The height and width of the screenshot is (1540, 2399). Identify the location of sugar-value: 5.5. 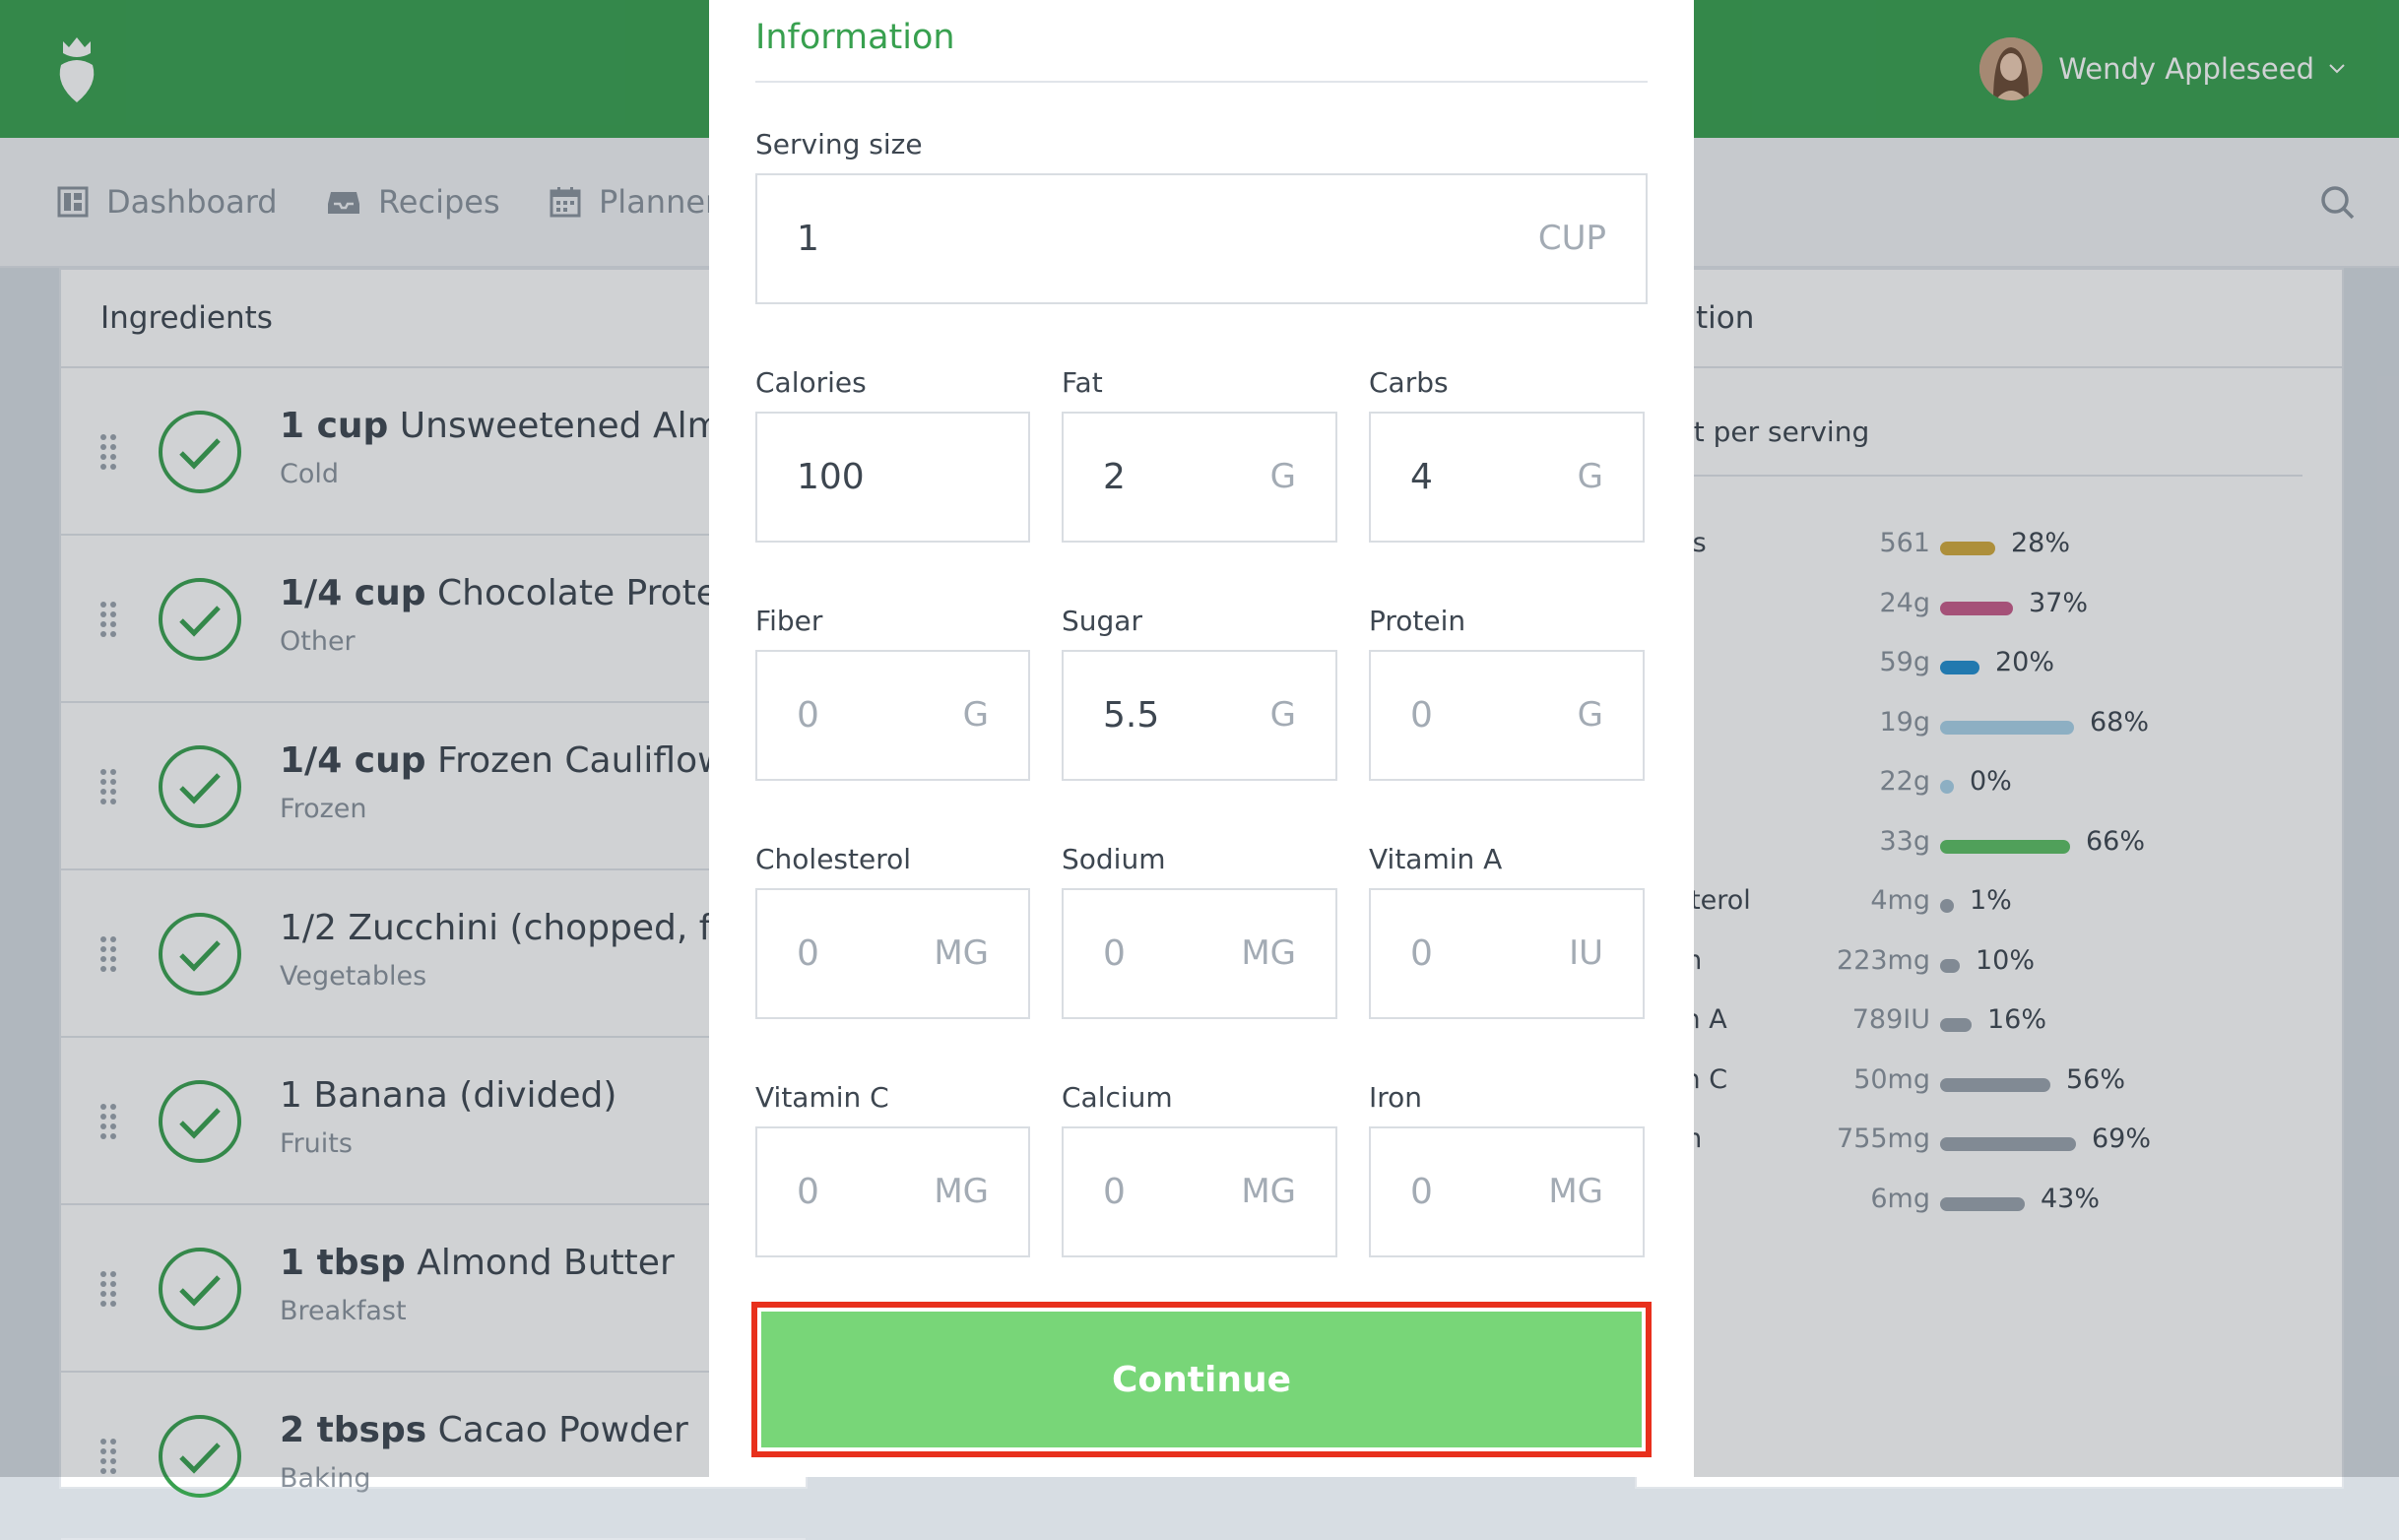
(1131, 715).